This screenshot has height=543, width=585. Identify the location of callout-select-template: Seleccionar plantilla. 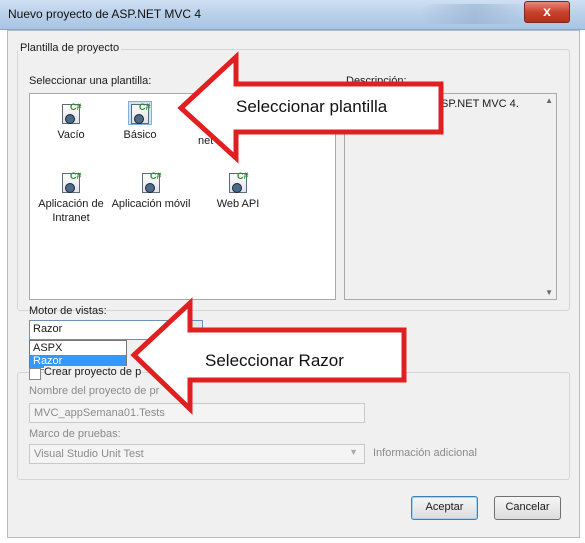
(312, 106).